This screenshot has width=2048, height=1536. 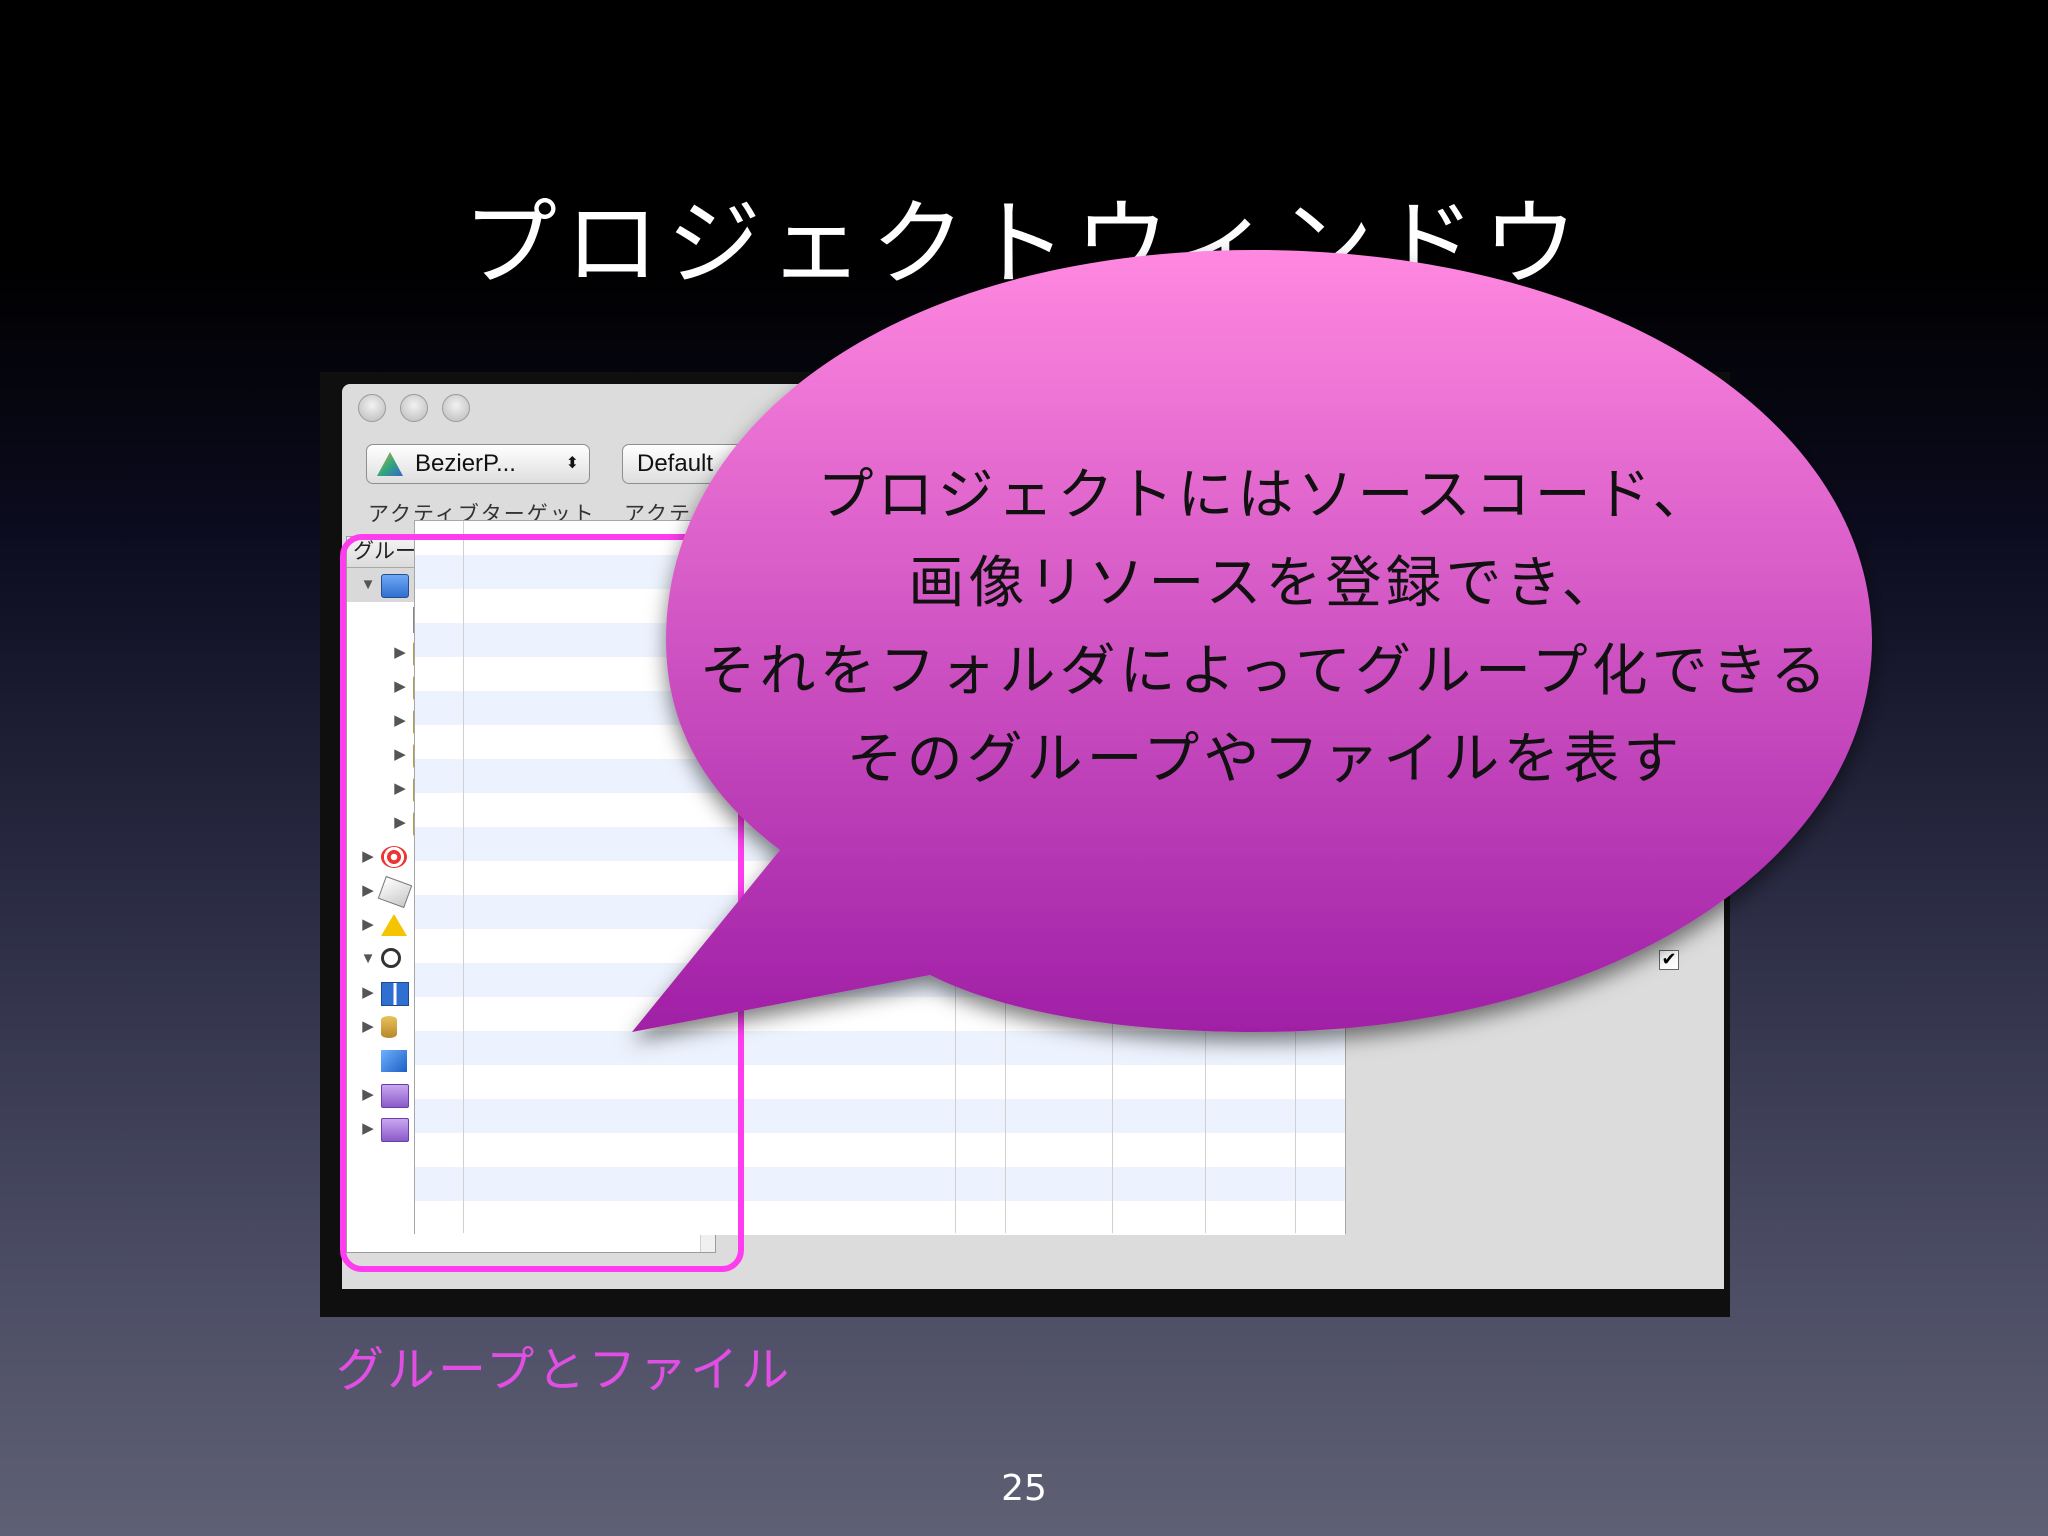 What do you see at coordinates (390, 464) in the screenshot?
I see `xcode-target-icon` at bounding box center [390, 464].